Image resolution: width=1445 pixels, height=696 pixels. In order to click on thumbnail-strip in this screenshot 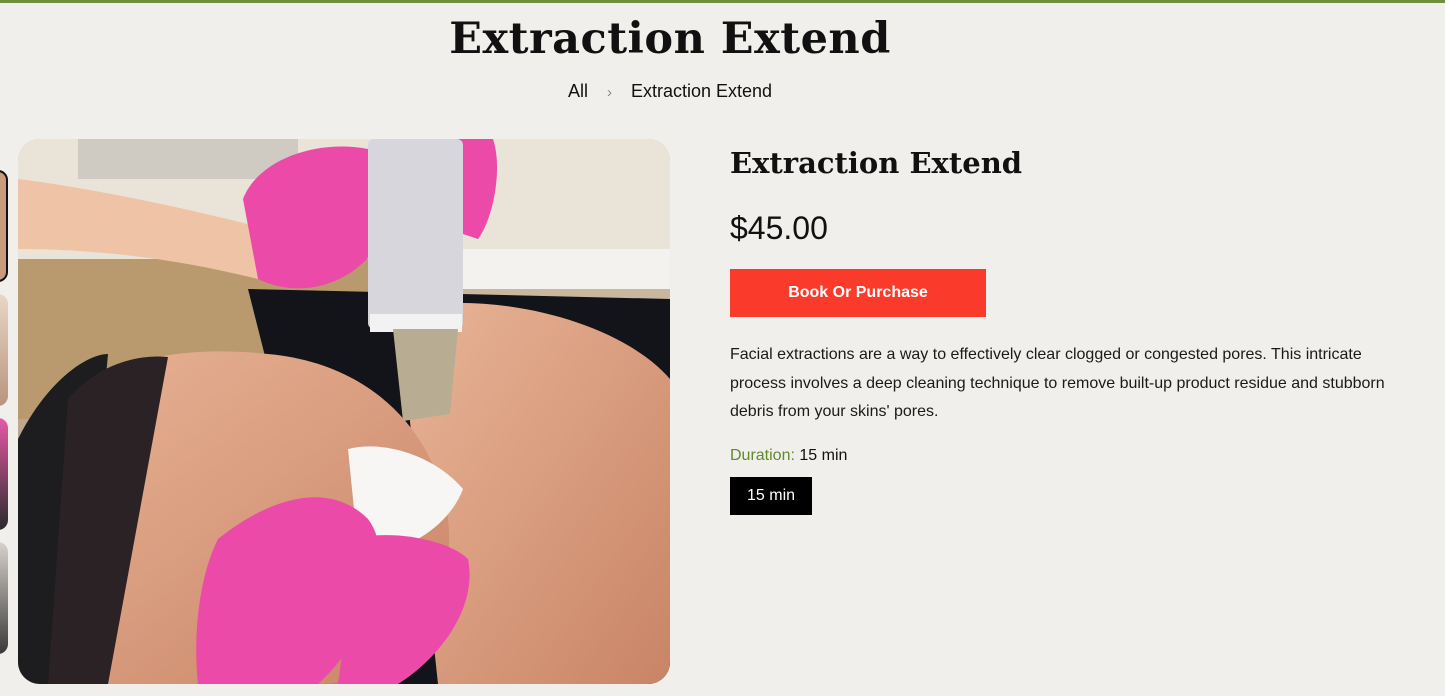, I will do `click(4, 420)`.